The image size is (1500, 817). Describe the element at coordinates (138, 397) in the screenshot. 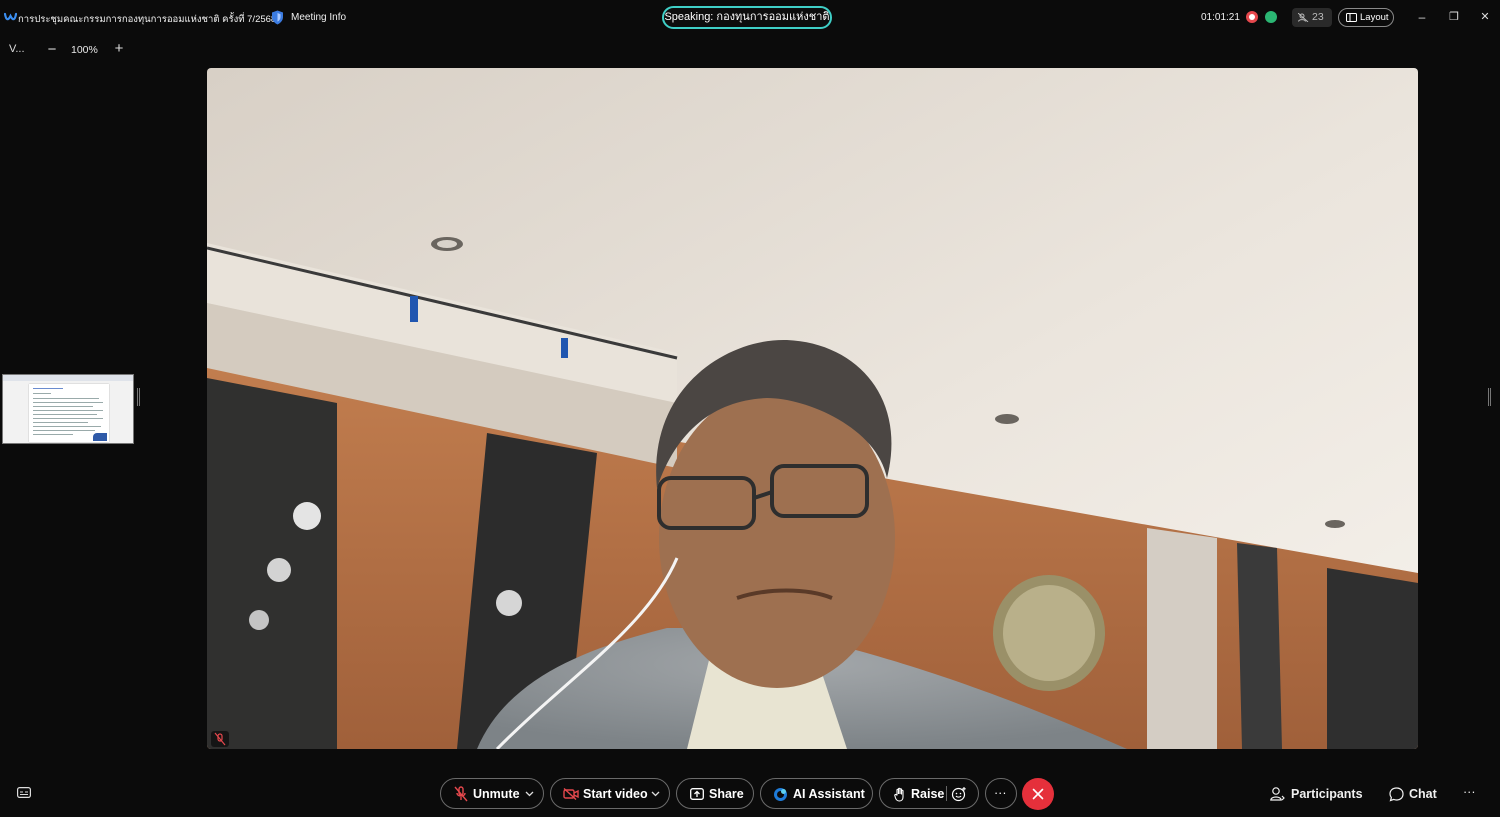

I see `left-panel-resize-handle` at that location.